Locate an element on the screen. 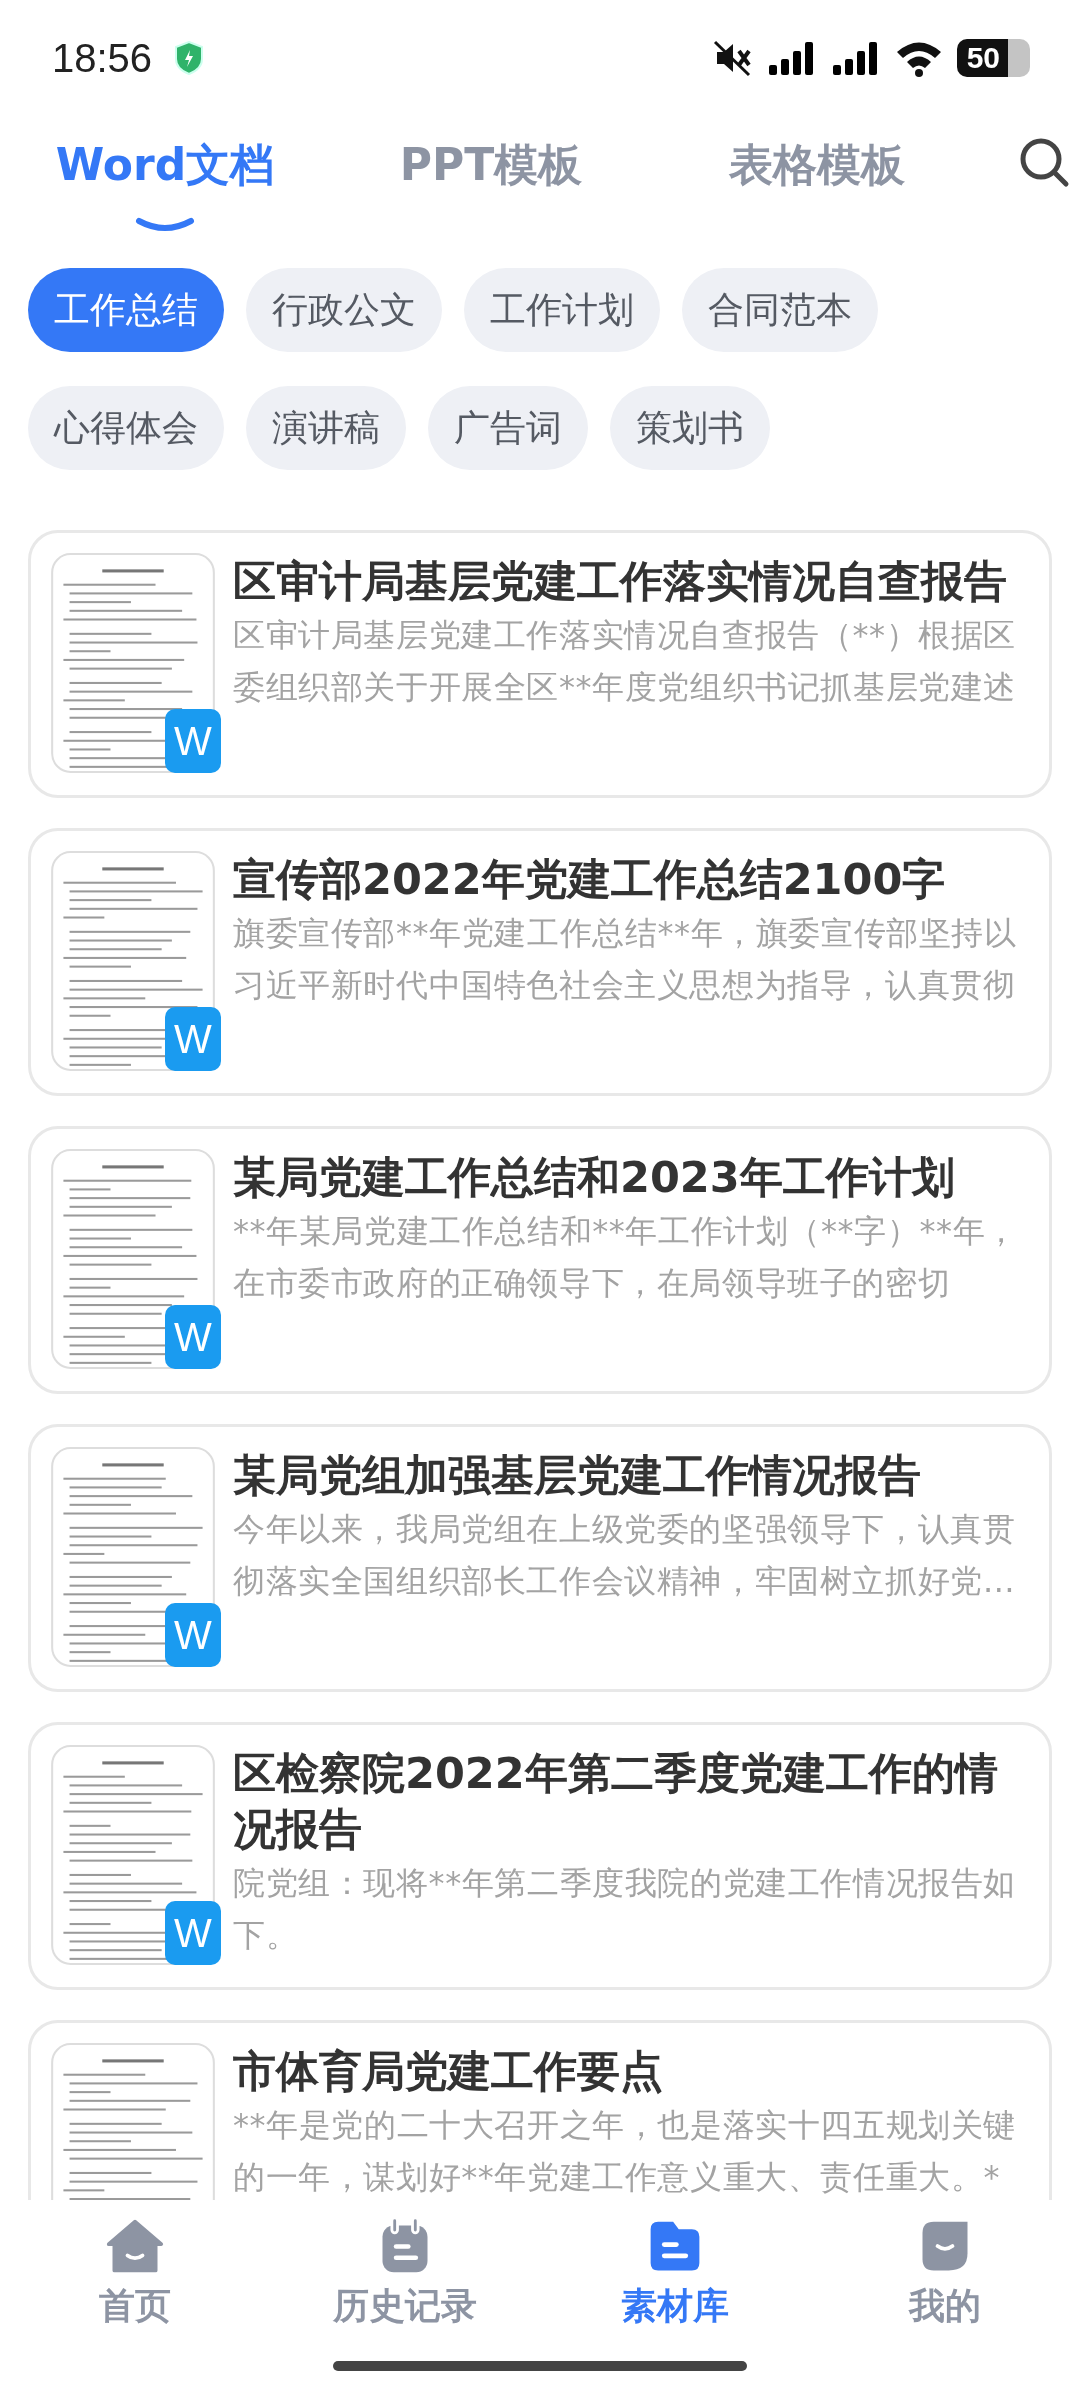 The image size is (1080, 2400). document-title: 区审计局基层党建工作落实情况自查报告 is located at coordinates (620, 581).